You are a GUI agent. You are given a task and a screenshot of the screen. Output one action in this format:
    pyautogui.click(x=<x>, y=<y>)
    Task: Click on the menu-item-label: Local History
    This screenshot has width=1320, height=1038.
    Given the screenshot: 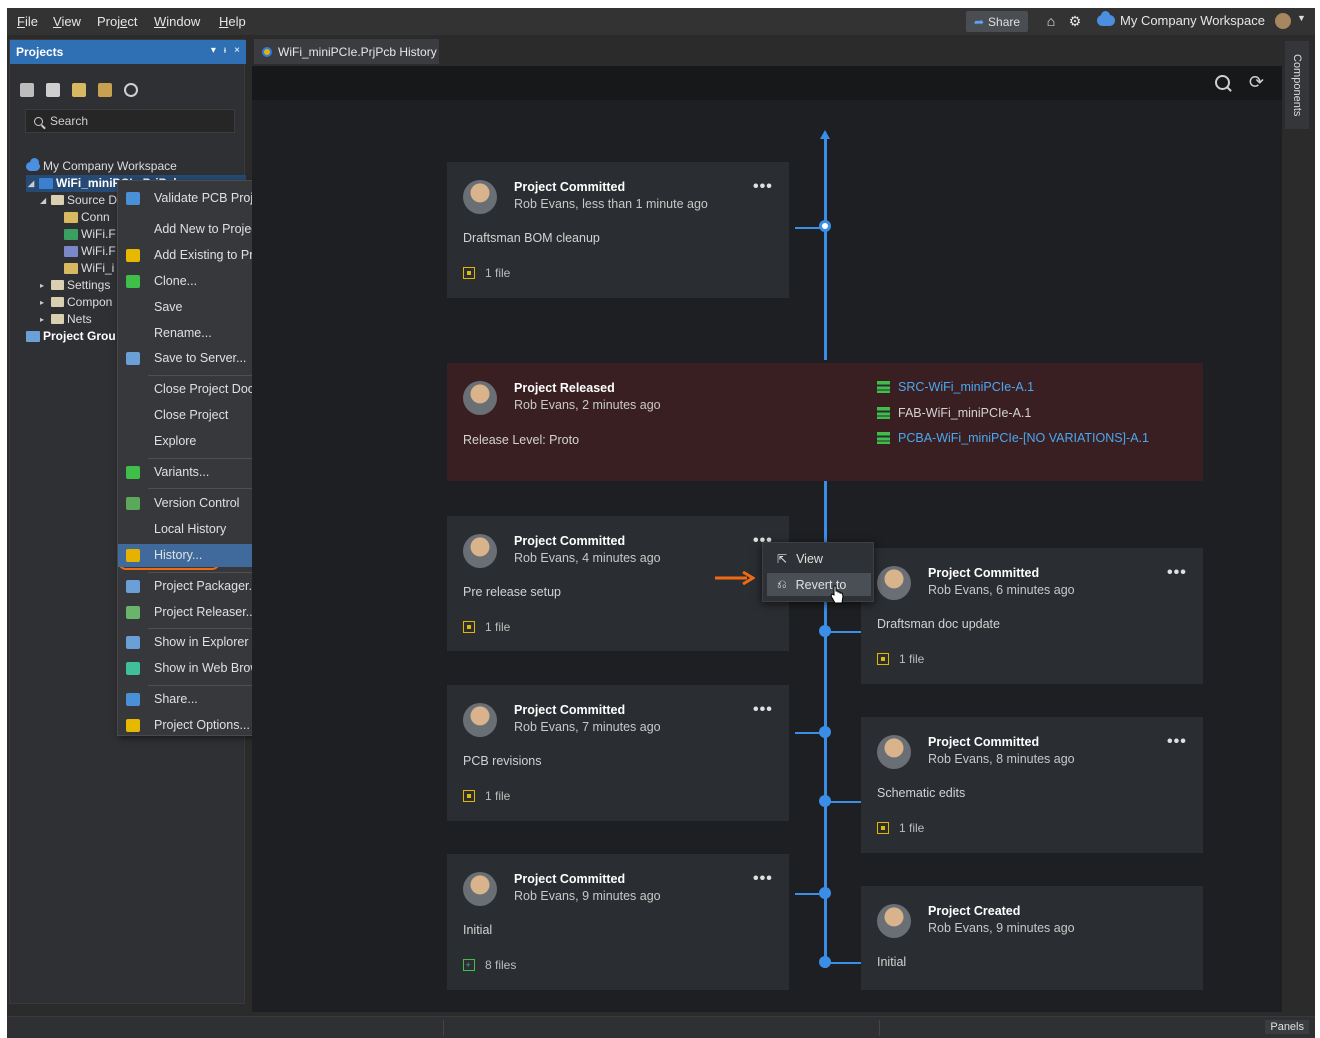 What is the action you would take?
    pyautogui.click(x=190, y=529)
    